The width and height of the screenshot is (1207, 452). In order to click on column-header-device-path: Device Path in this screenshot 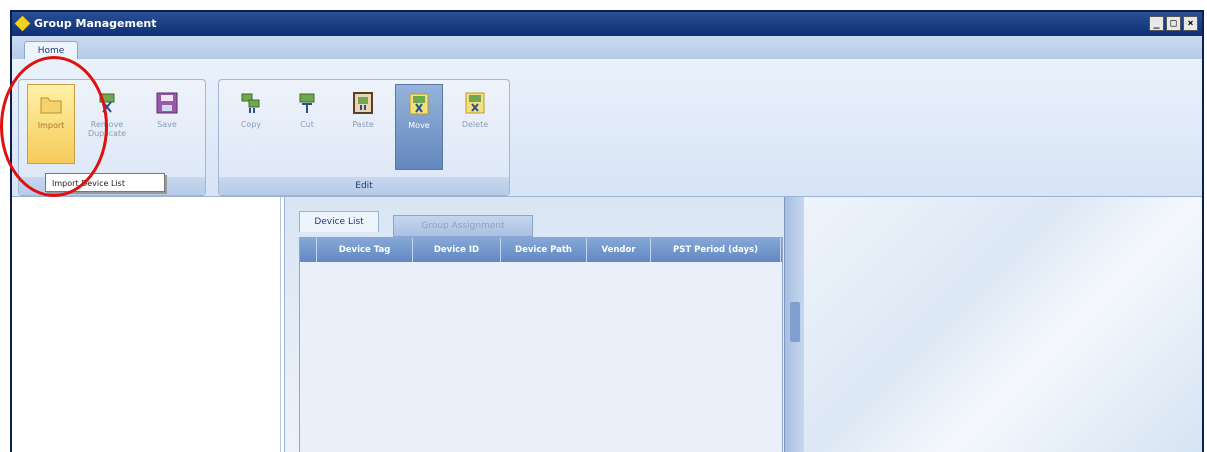, I will do `click(544, 250)`.